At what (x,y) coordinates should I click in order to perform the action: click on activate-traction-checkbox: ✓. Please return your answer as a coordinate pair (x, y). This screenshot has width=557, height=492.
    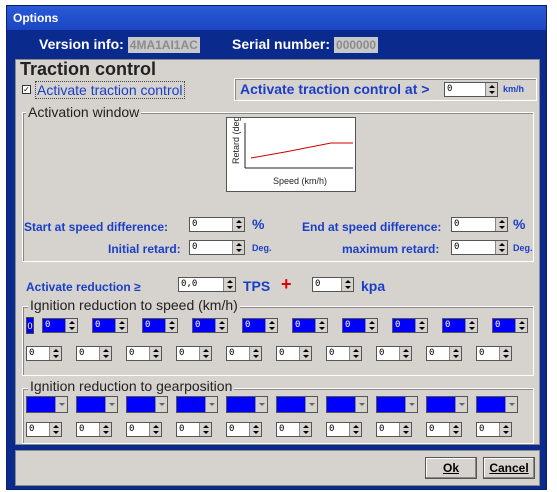
    Looking at the image, I should click on (26, 89).